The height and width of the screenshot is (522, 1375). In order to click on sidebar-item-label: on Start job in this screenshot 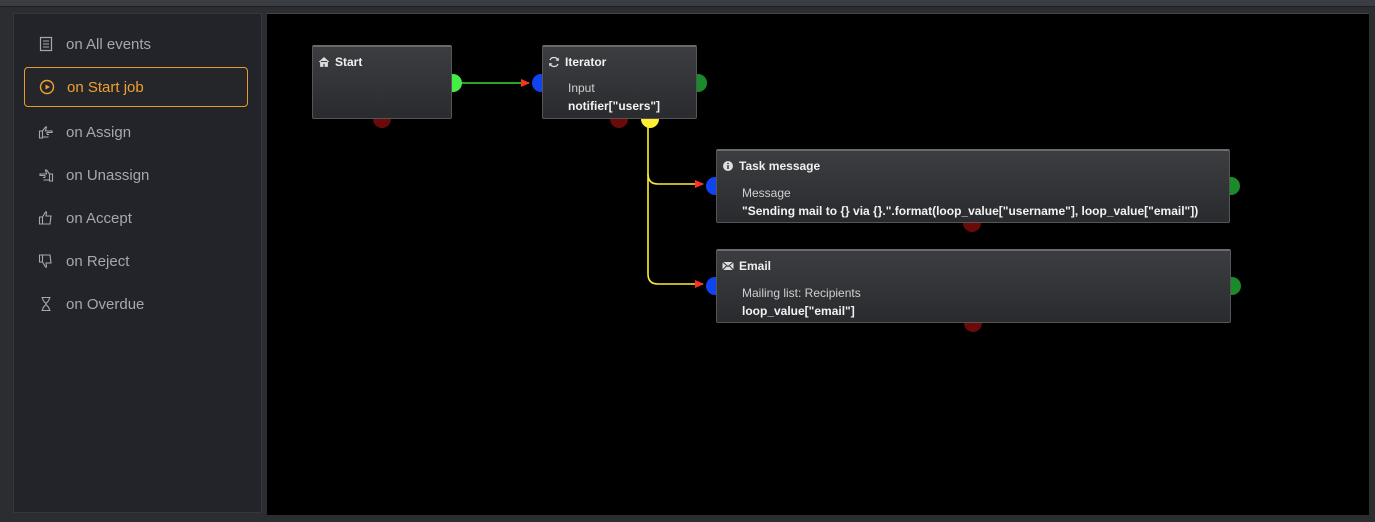, I will do `click(105, 87)`.